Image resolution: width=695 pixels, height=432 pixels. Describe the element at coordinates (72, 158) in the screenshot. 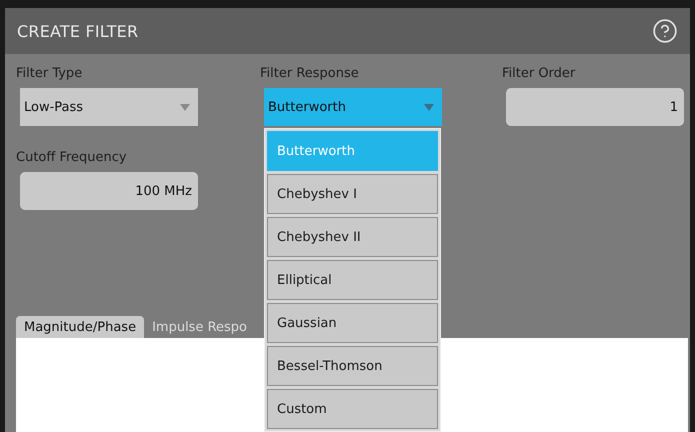

I see `field-label: Cutoff Frequency` at that location.